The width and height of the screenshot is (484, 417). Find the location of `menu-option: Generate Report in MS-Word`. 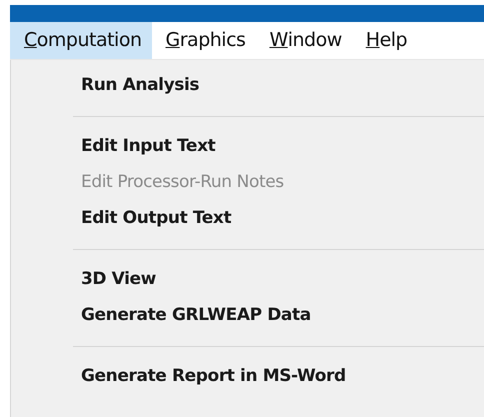

menu-option: Generate Report in MS-Word is located at coordinates (247, 377).